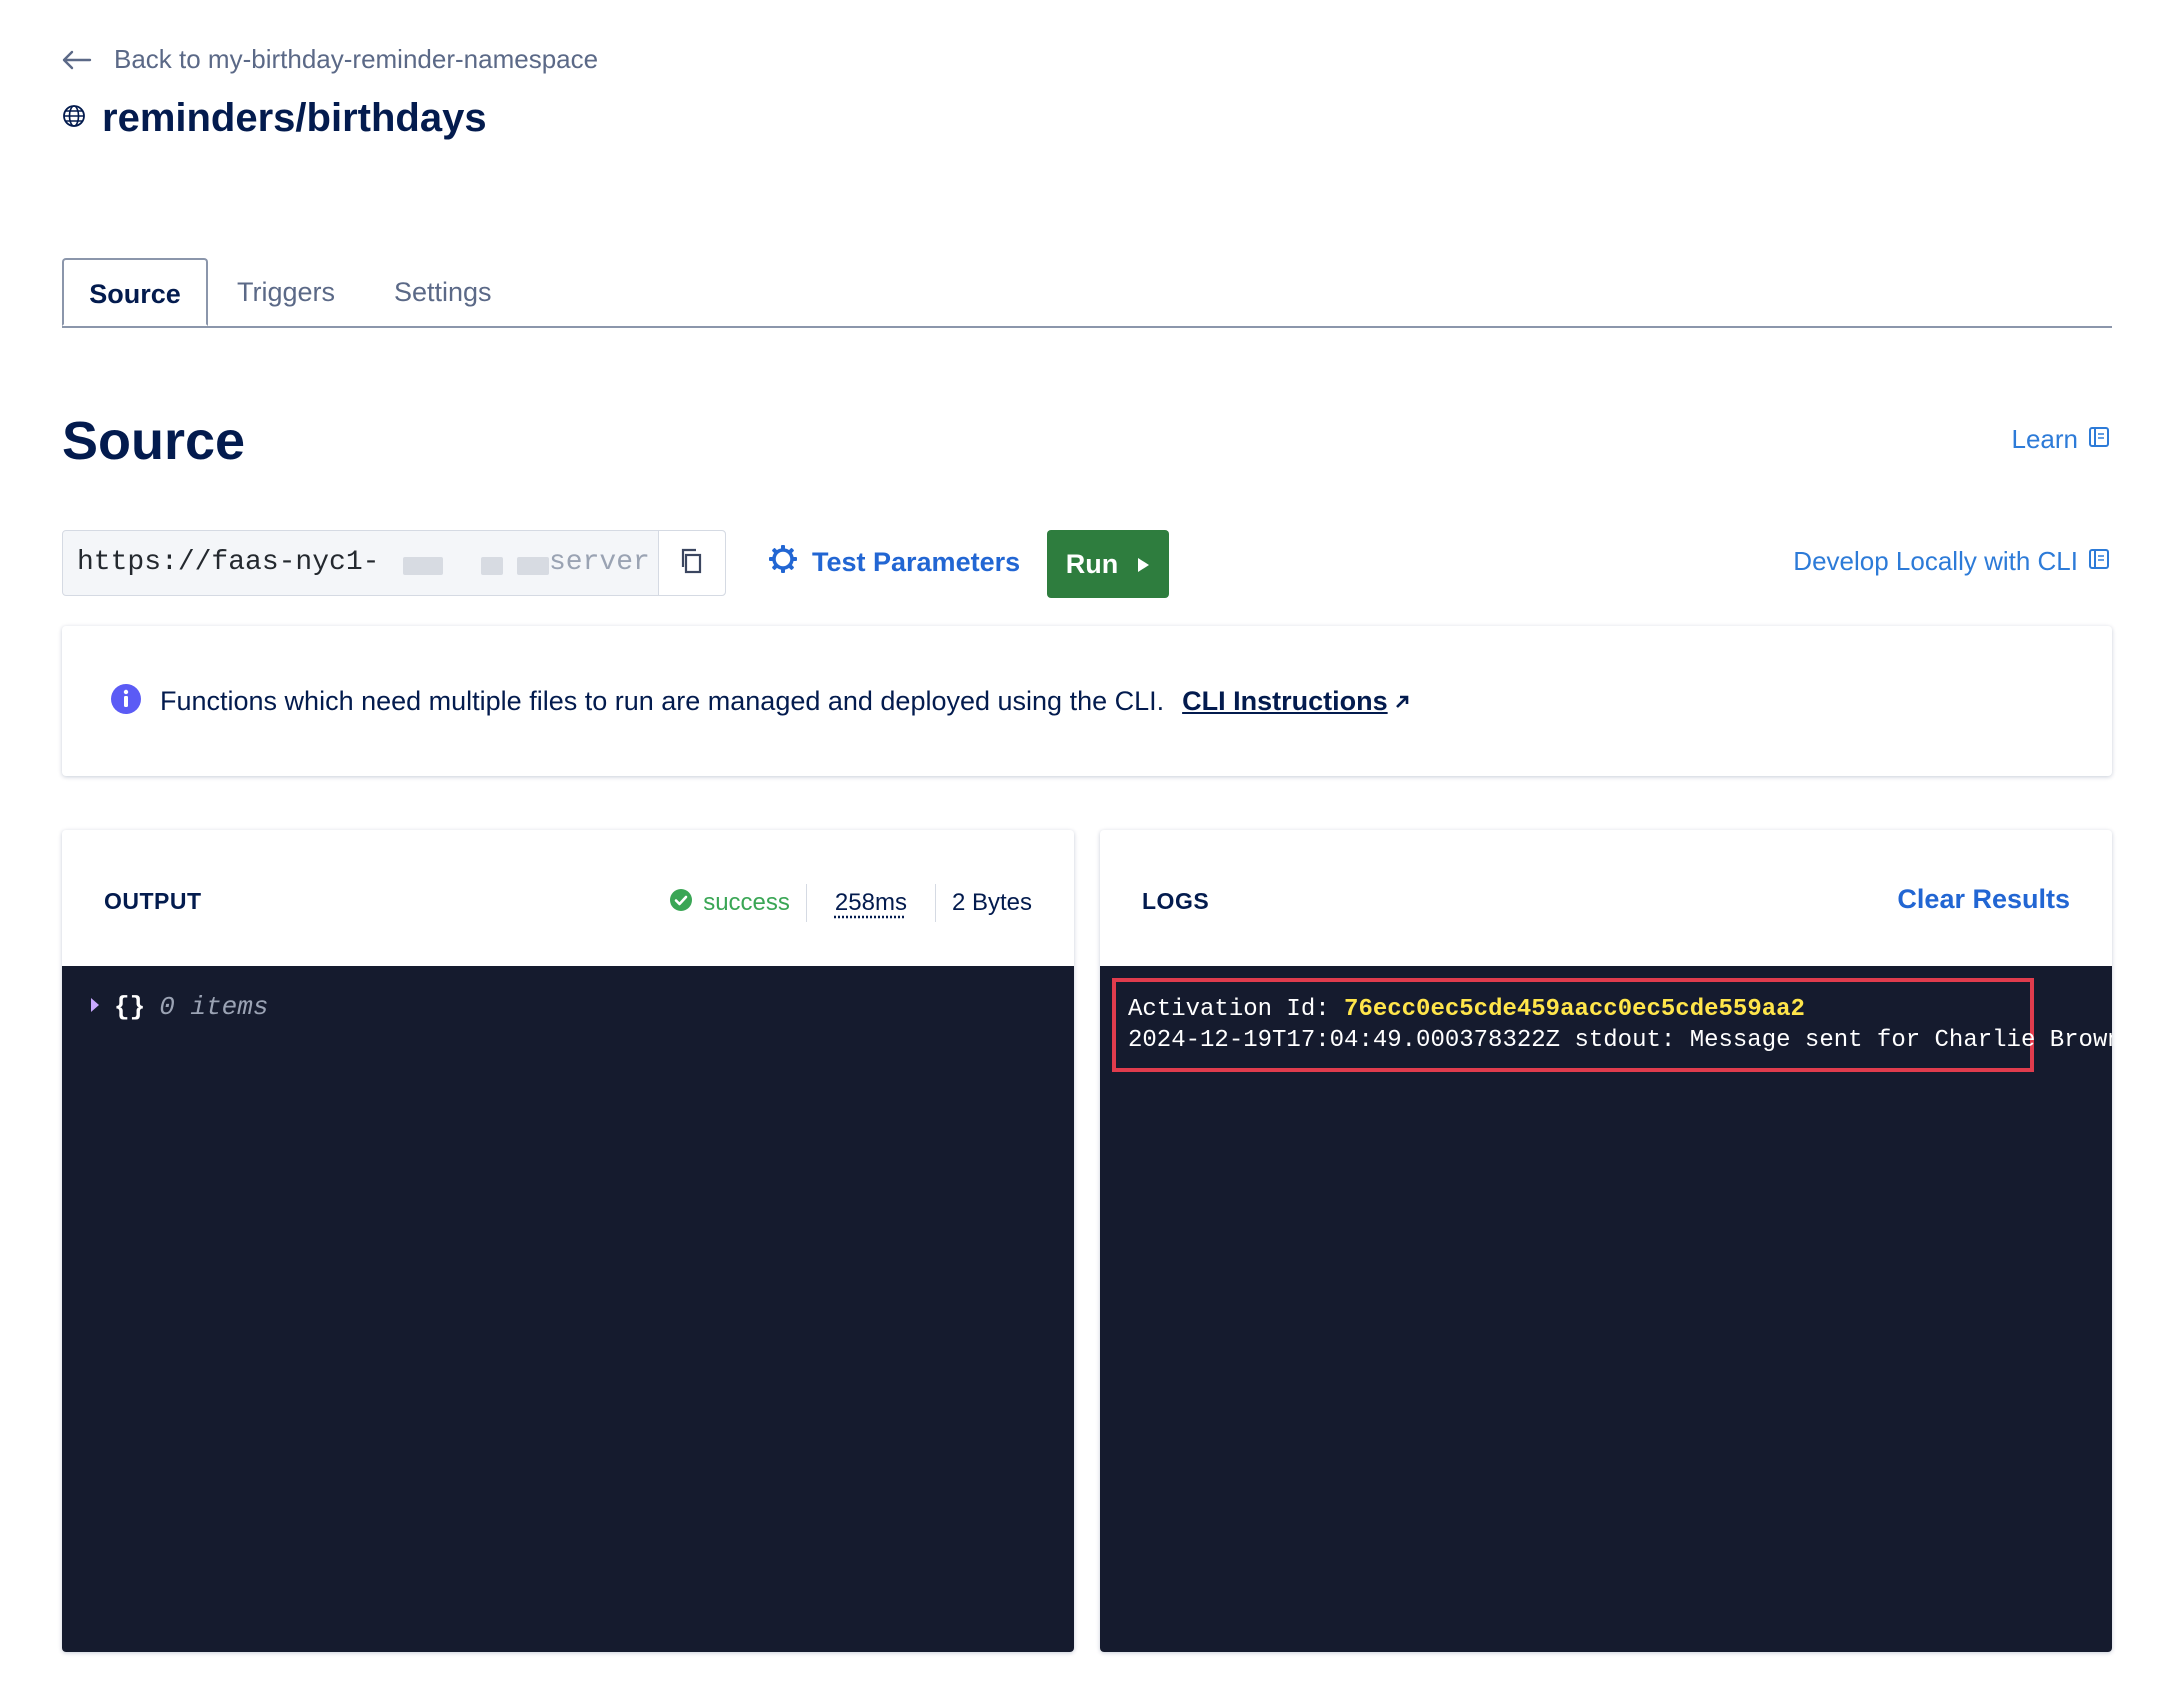  Describe the element at coordinates (154, 441) in the screenshot. I see `section-title: Source` at that location.